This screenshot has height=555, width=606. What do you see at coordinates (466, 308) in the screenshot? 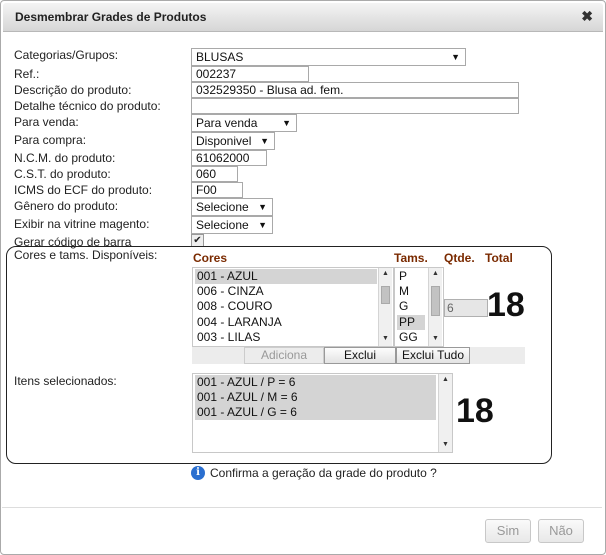
I see `qtde-field: 6` at bounding box center [466, 308].